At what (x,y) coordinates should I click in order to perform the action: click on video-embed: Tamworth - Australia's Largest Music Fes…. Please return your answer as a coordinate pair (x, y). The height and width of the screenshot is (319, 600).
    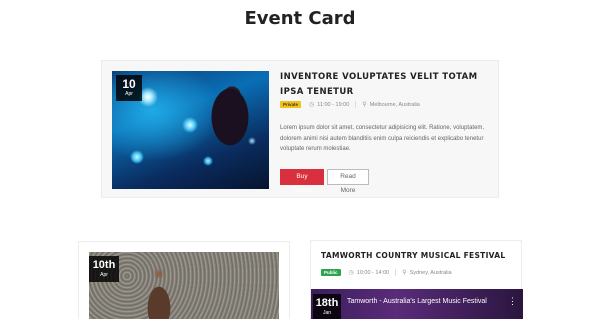
    Looking at the image, I should click on (417, 304).